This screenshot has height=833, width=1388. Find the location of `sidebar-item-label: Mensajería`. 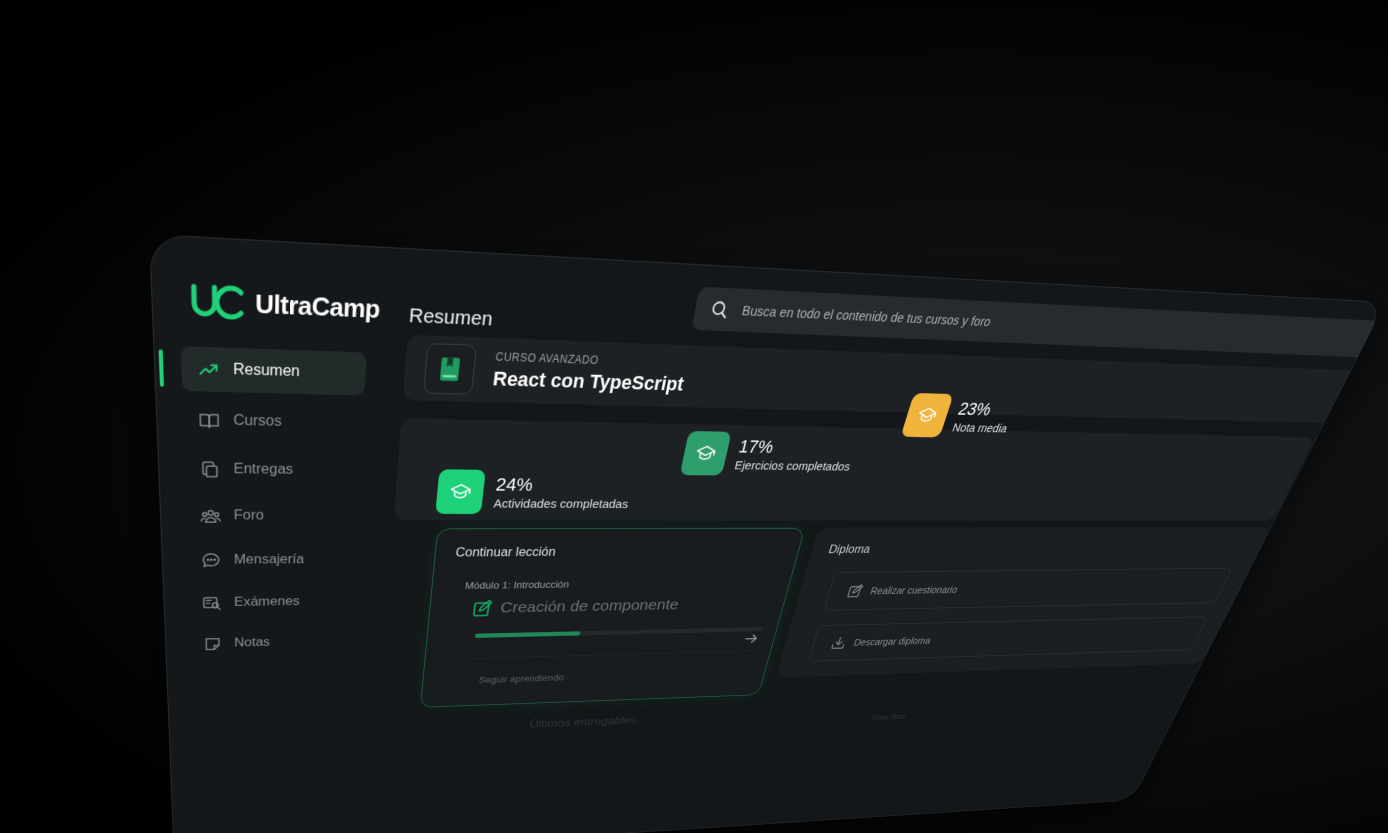

sidebar-item-label: Mensajería is located at coordinates (269, 559).